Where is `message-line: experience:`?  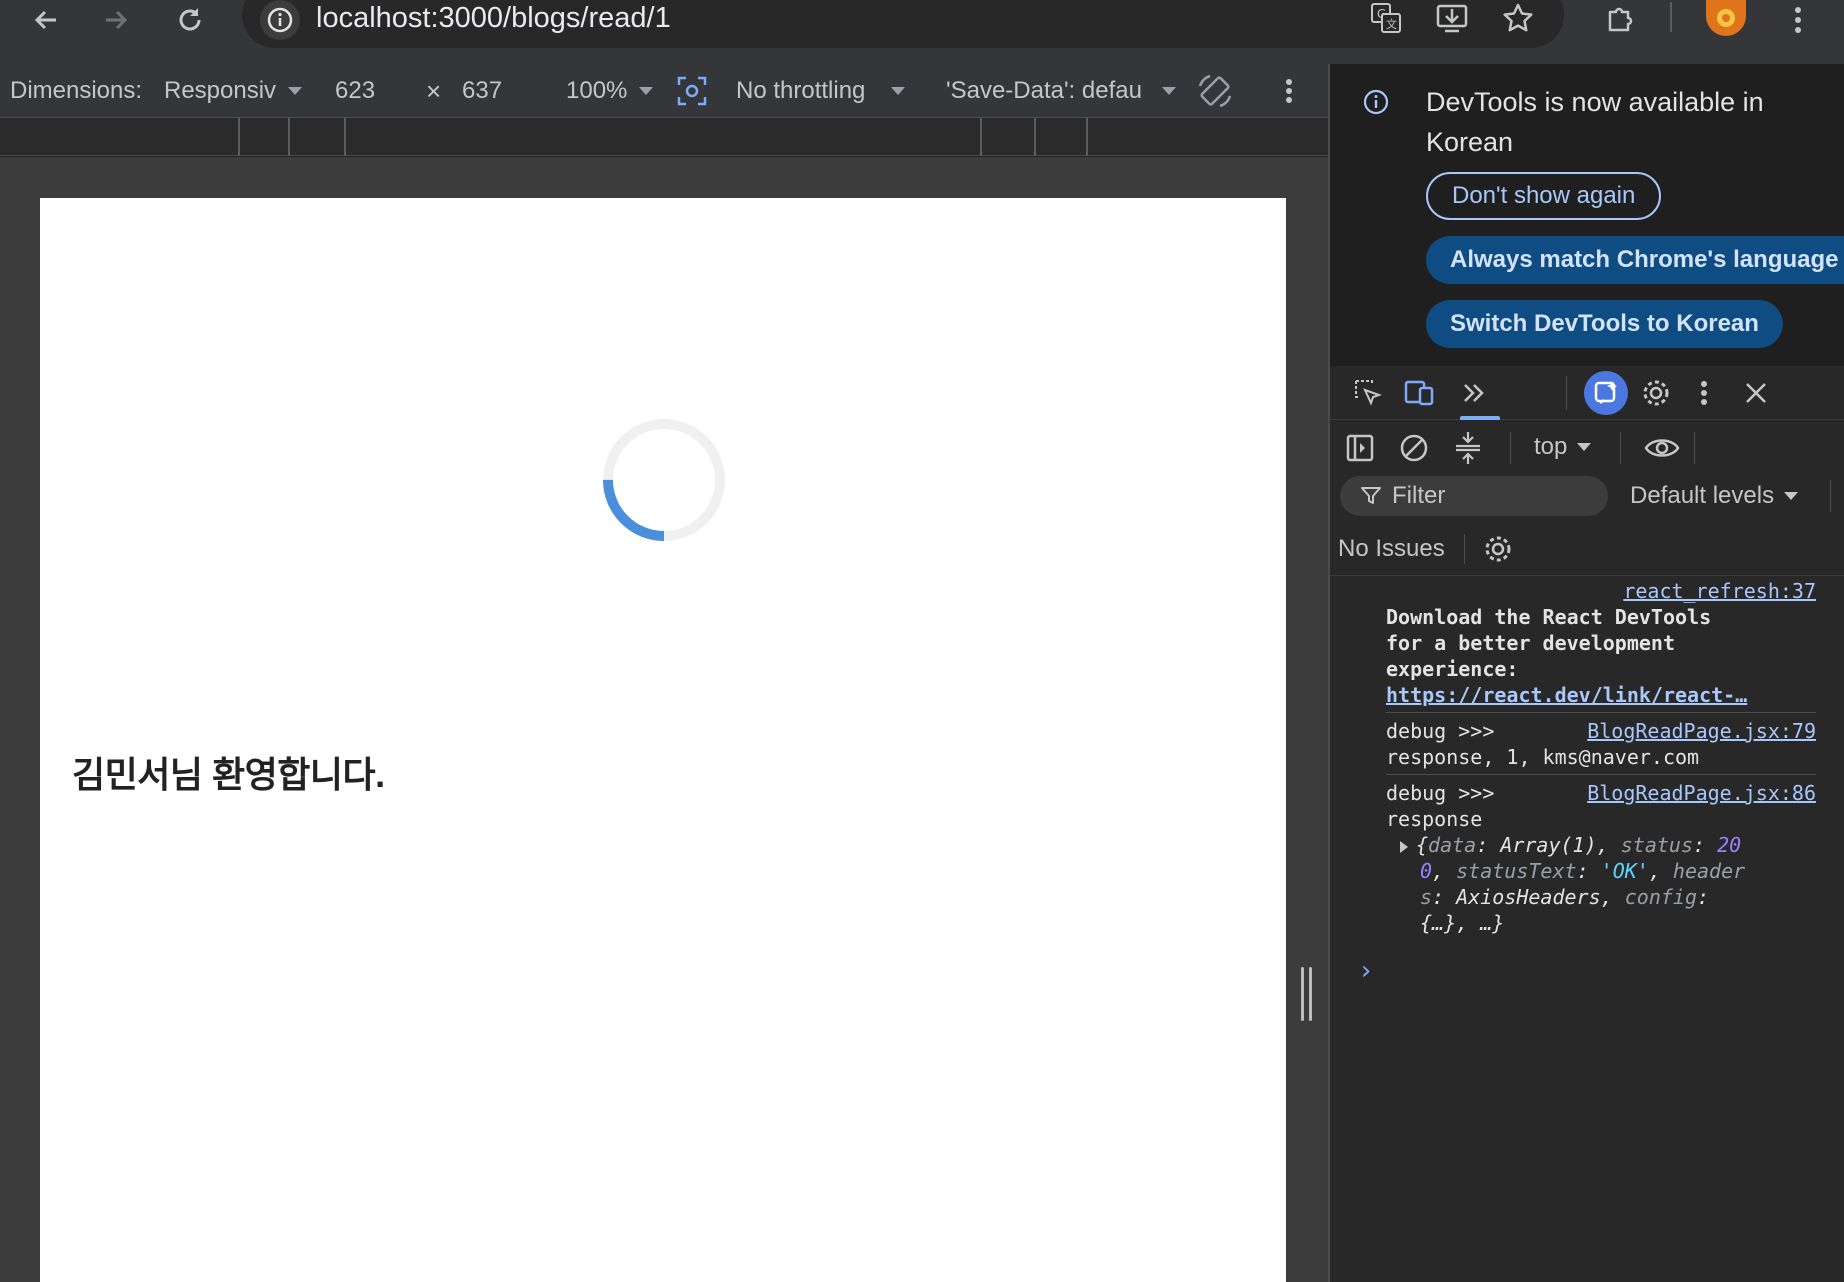 message-line: experience: is located at coordinates (1452, 669).